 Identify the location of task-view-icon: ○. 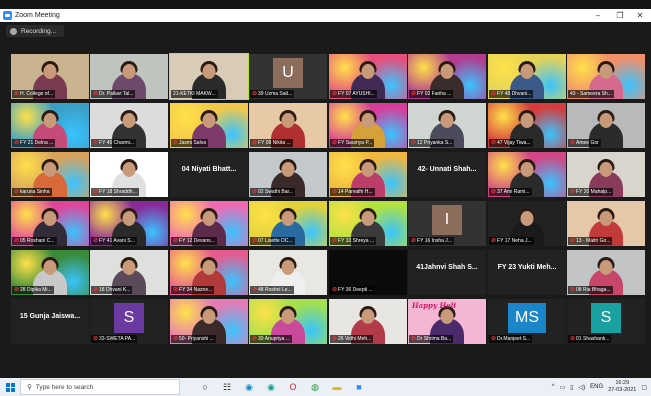
(205, 387).